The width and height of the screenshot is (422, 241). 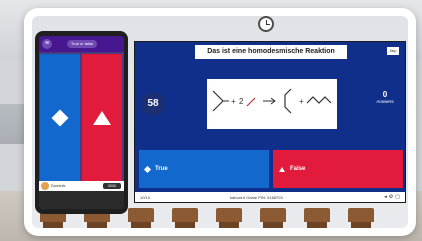 I want to click on hamburger-icon: ≡, so click(x=47, y=44).